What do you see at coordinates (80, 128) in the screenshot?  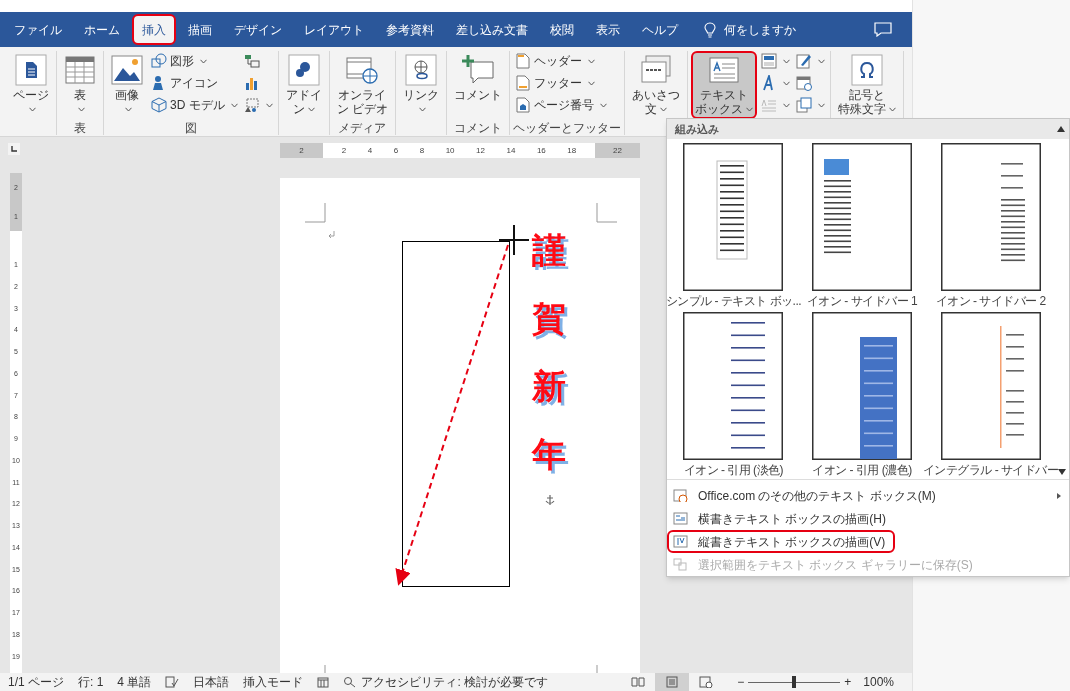 I see `group-label: 表` at bounding box center [80, 128].